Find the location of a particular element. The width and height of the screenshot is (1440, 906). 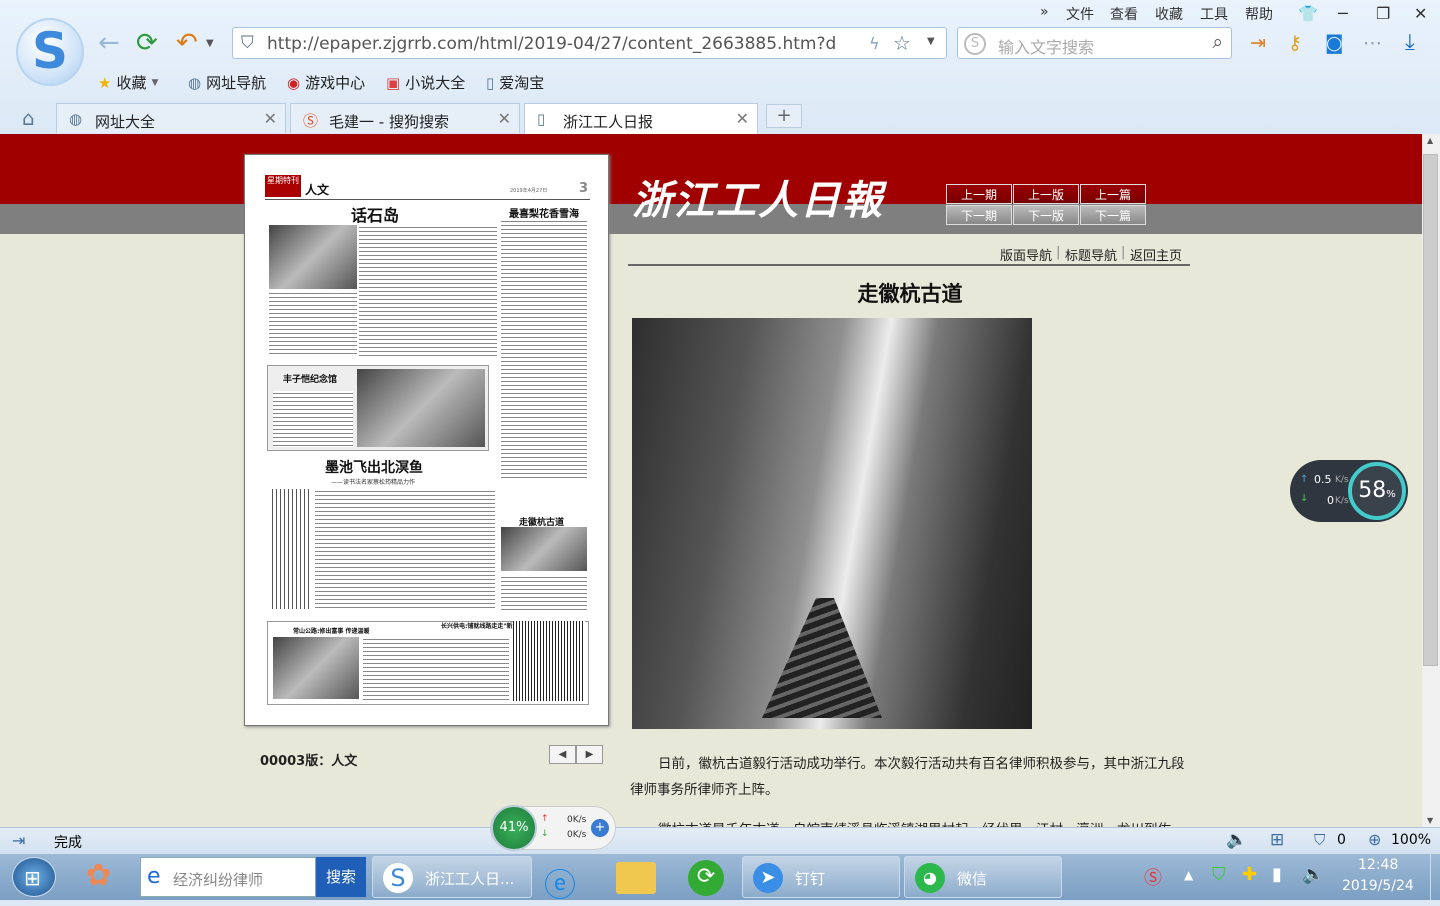

home-icon: ⌂ is located at coordinates (28, 118).